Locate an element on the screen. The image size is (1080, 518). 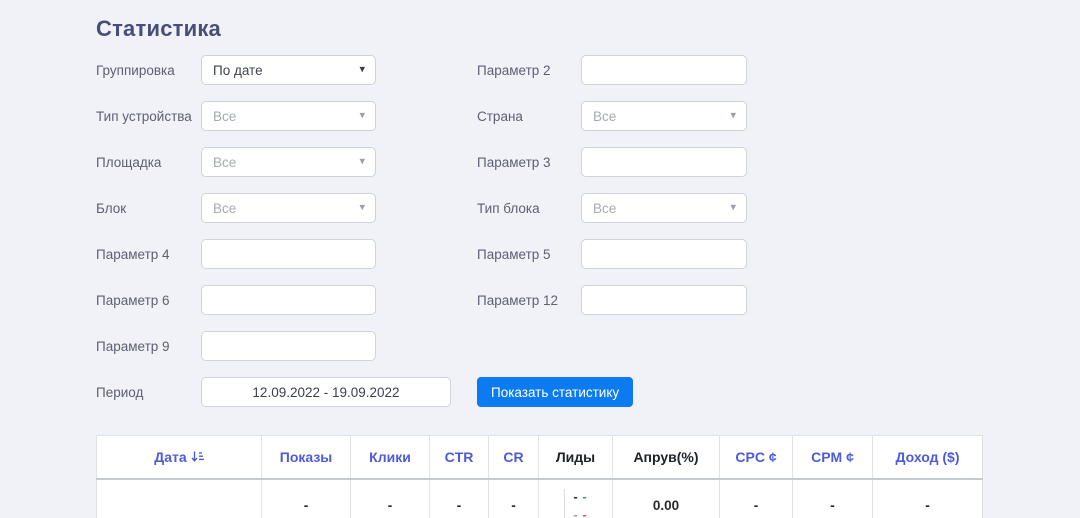
grouping-select-value: По дате is located at coordinates (238, 70).